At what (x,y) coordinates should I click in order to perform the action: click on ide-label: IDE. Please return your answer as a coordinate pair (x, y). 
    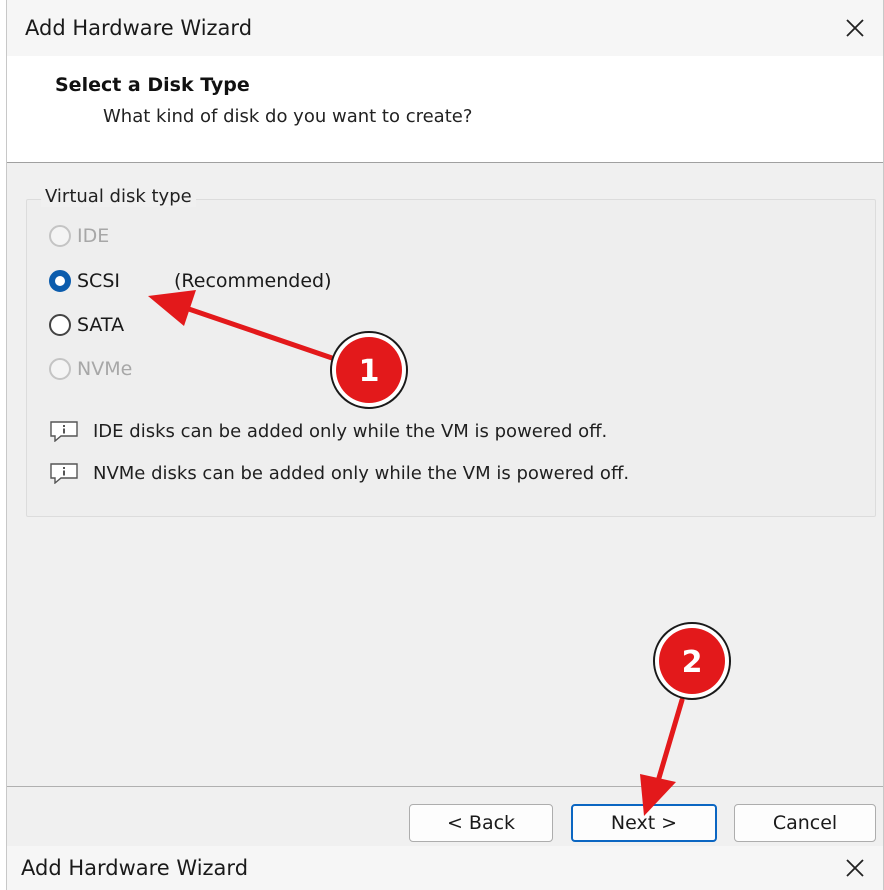
    Looking at the image, I should click on (93, 236).